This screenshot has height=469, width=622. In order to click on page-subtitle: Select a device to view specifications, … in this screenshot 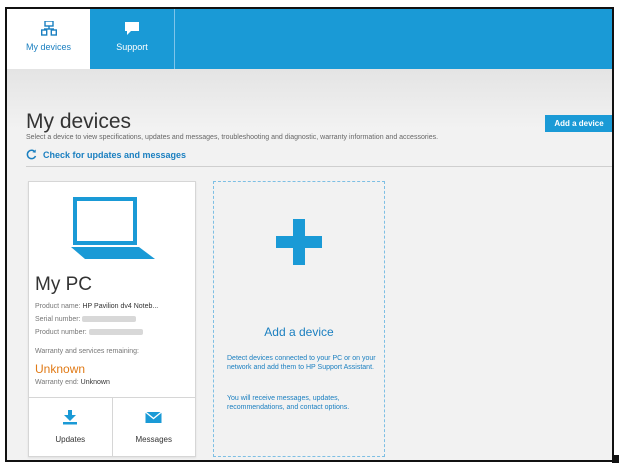, I will do `click(232, 137)`.